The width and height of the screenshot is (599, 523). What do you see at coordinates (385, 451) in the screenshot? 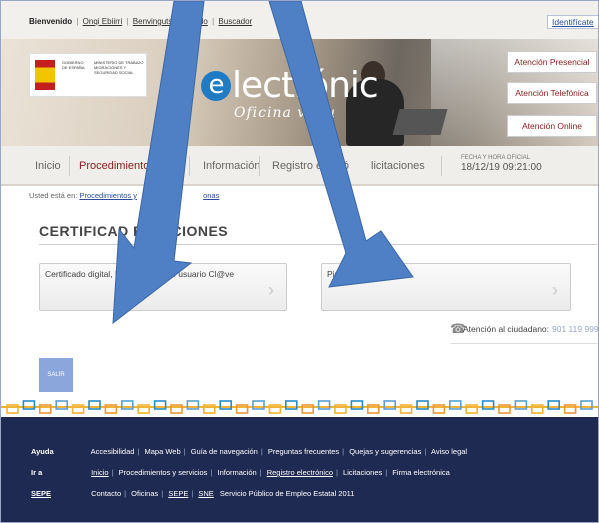
I see `footer-link-quejas: Quejas y sugerencias` at bounding box center [385, 451].